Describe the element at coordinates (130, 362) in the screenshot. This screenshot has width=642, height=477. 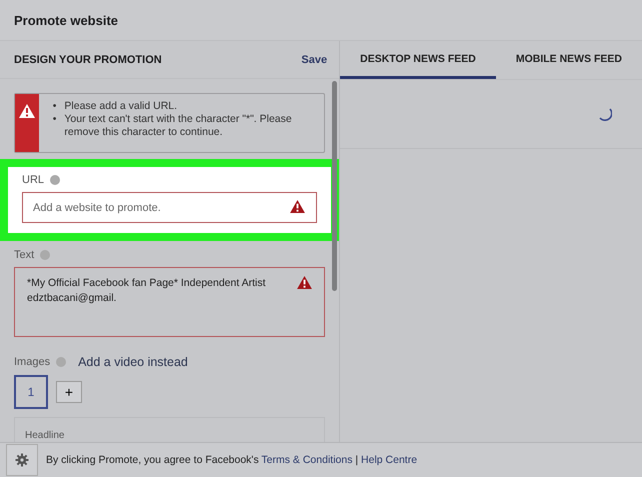
I see `add-video-link: Add a video instead` at that location.